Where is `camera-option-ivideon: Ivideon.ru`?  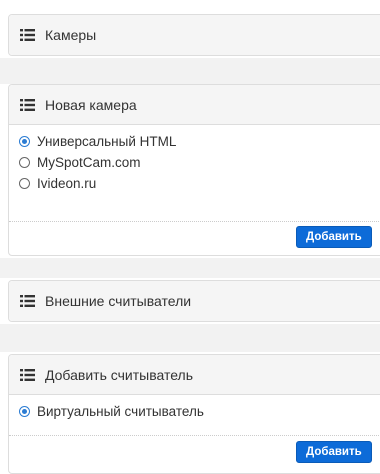
camera-option-ivideon: Ivideon.ru is located at coordinates (199, 183).